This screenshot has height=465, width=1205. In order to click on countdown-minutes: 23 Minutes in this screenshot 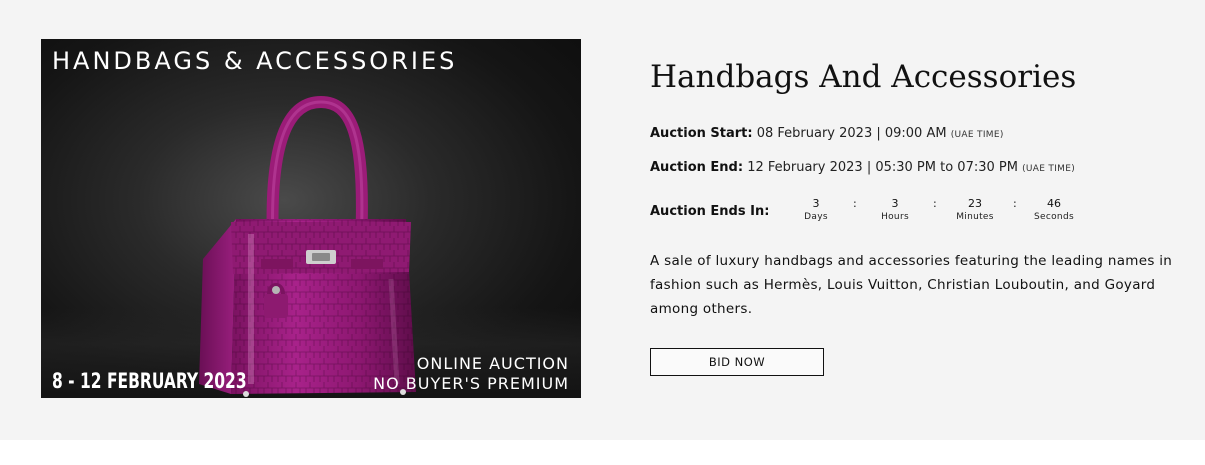, I will do `click(975, 210)`.